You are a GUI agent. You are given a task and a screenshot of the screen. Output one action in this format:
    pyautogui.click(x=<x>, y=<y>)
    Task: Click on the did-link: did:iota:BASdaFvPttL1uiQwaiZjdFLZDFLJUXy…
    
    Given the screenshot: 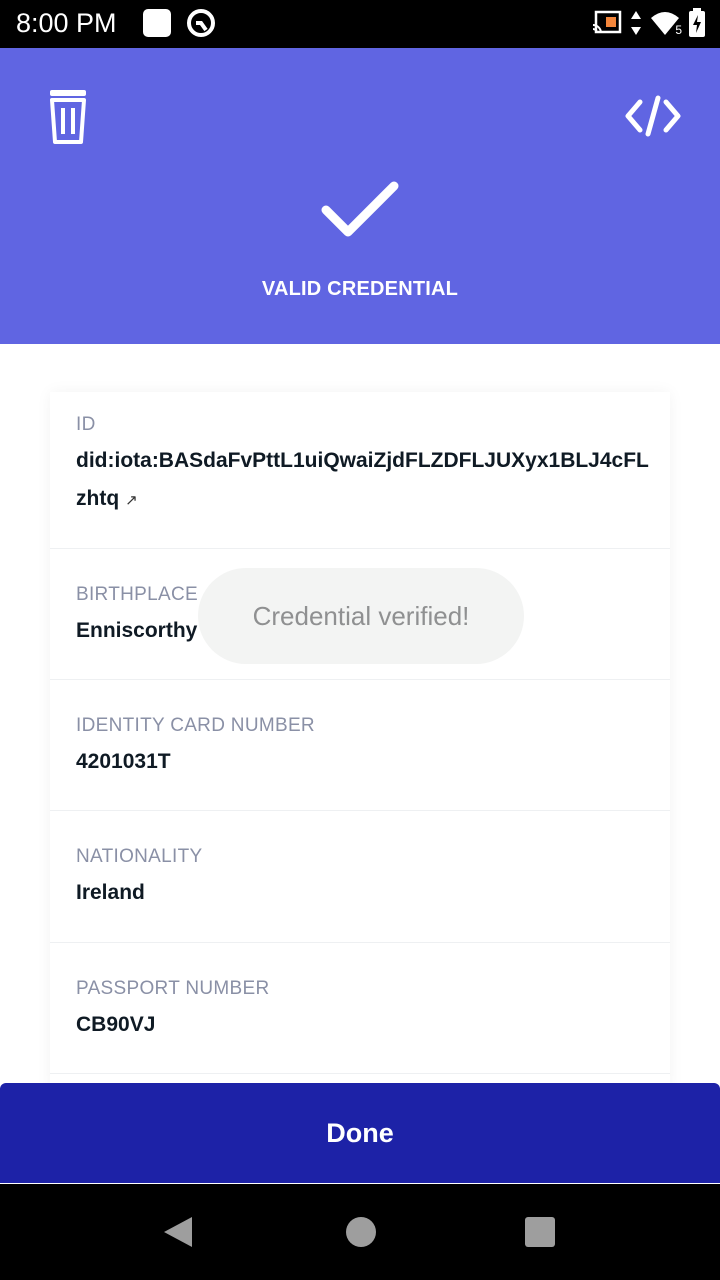 What is the action you would take?
    pyautogui.click(x=362, y=479)
    